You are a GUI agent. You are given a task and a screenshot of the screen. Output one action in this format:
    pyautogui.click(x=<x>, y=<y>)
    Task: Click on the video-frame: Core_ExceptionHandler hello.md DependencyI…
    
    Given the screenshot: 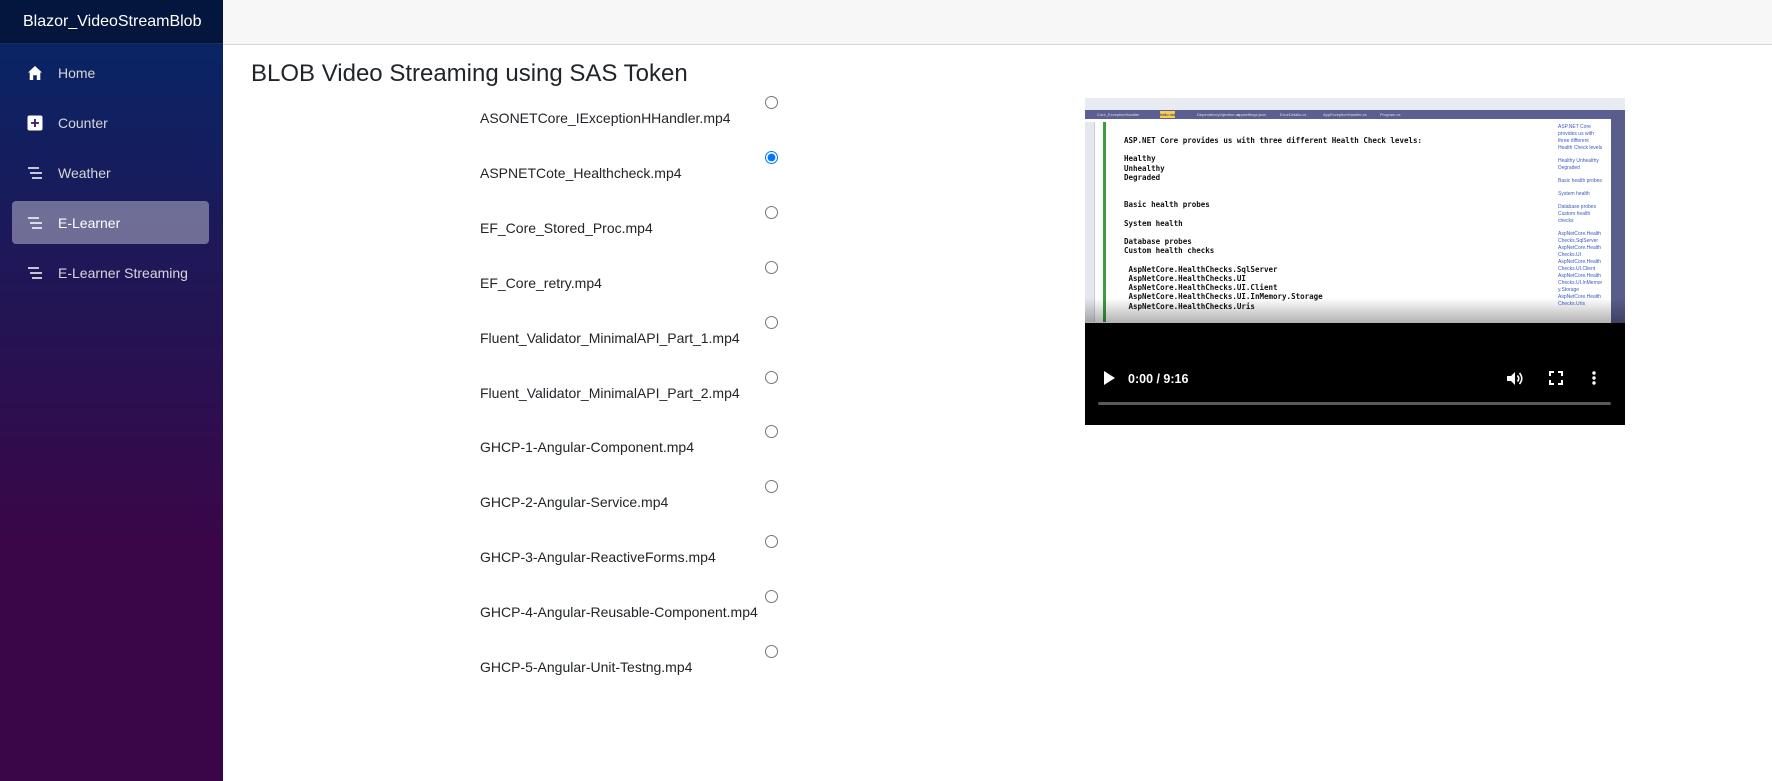 What is the action you would take?
    pyautogui.click(x=1355, y=210)
    